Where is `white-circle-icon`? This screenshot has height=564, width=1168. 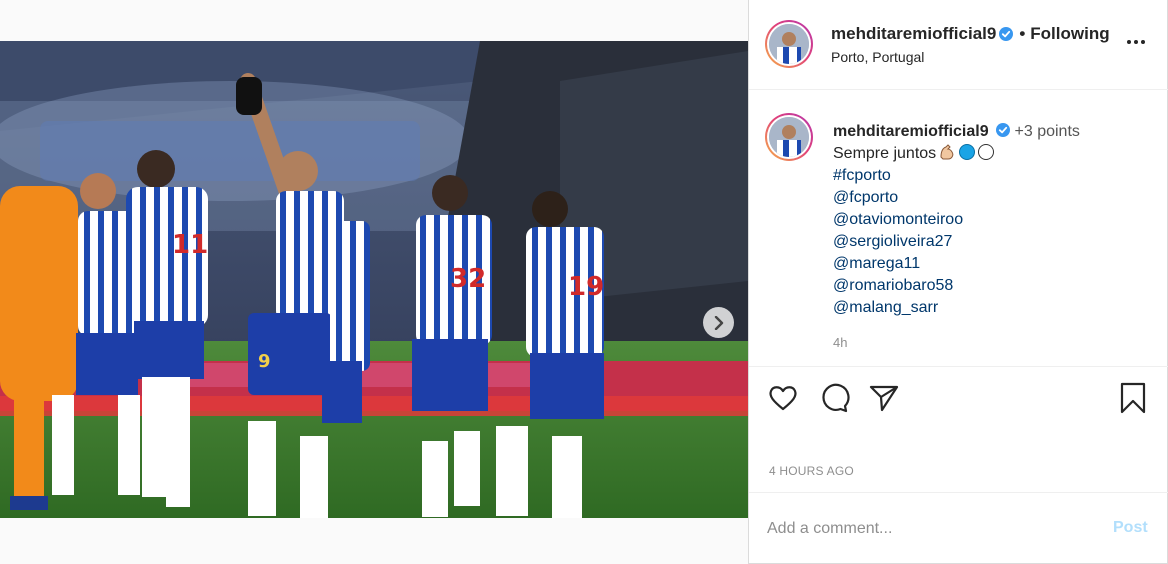 white-circle-icon is located at coordinates (986, 152).